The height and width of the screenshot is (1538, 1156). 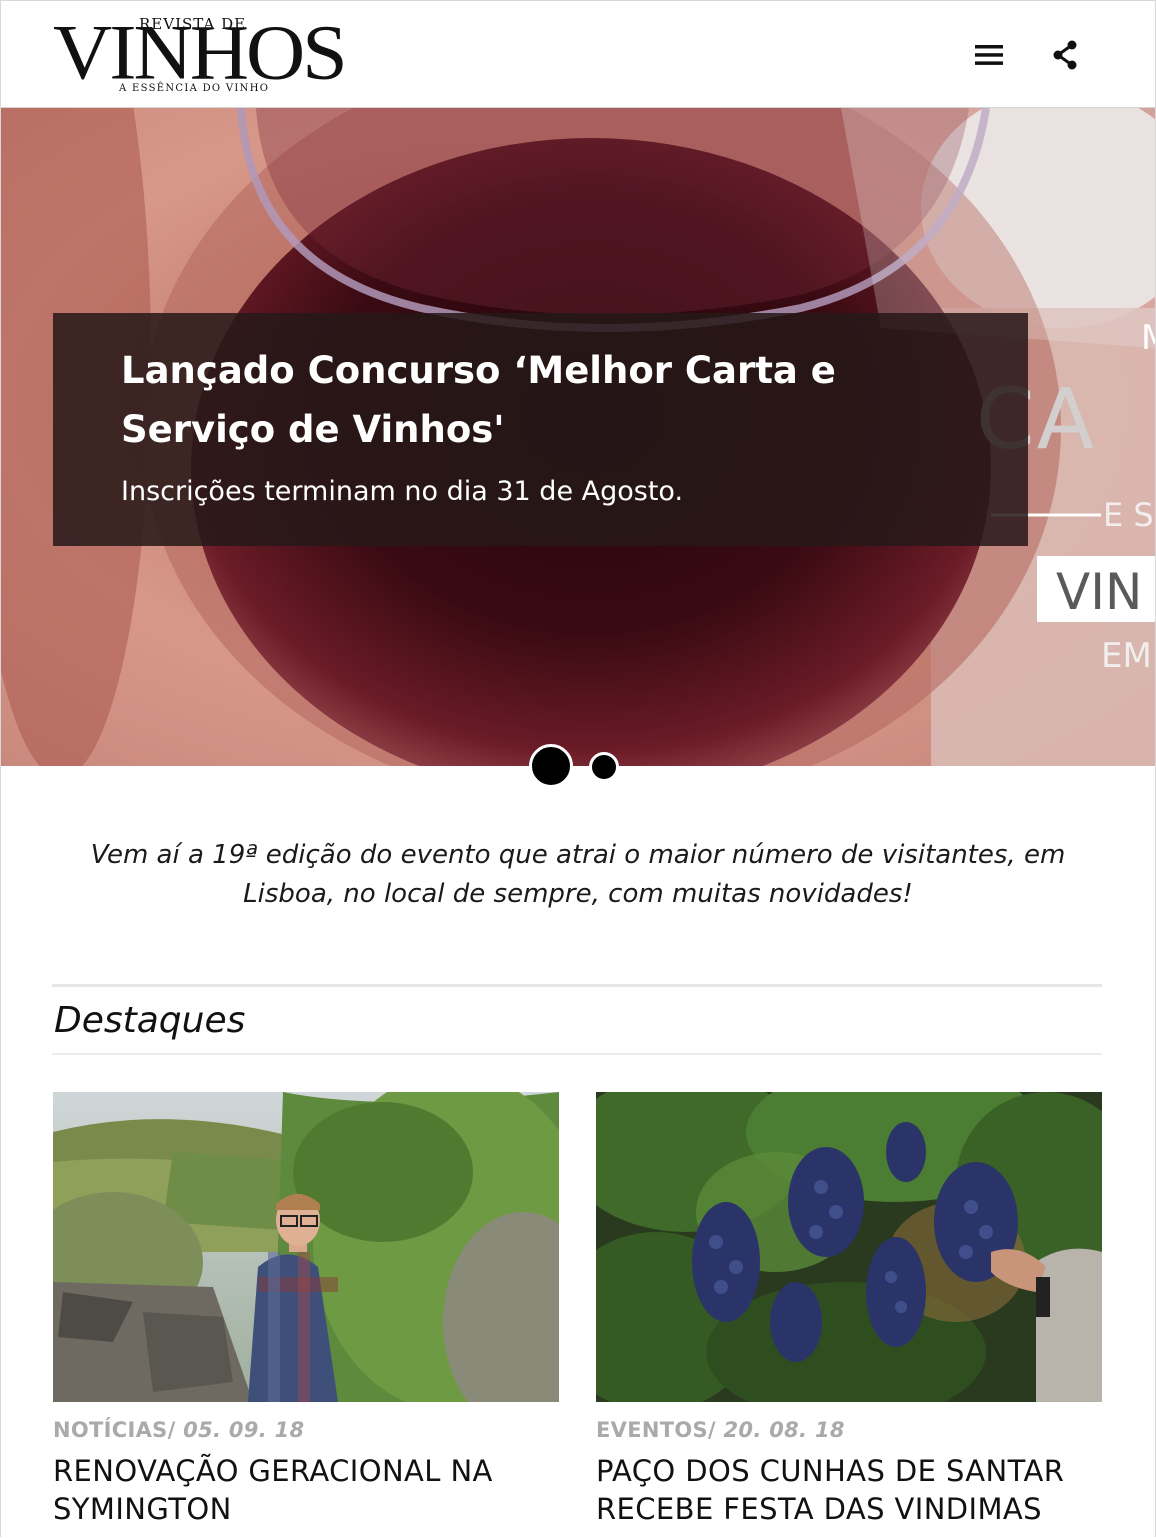 I want to click on poster-letter: M, so click(x=1148, y=338).